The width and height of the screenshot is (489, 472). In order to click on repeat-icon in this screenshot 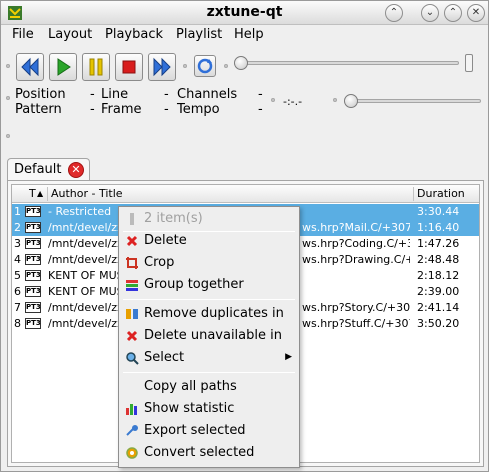, I will do `click(205, 66)`.